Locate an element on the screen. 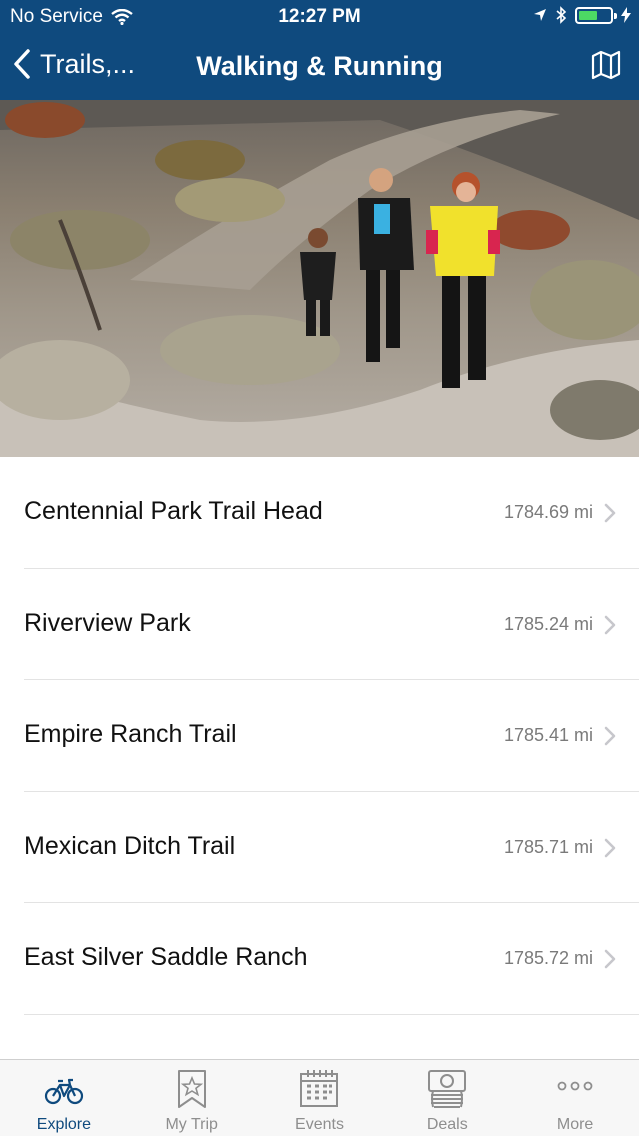 The height and width of the screenshot is (1136, 639). tab-label: More is located at coordinates (575, 1124).